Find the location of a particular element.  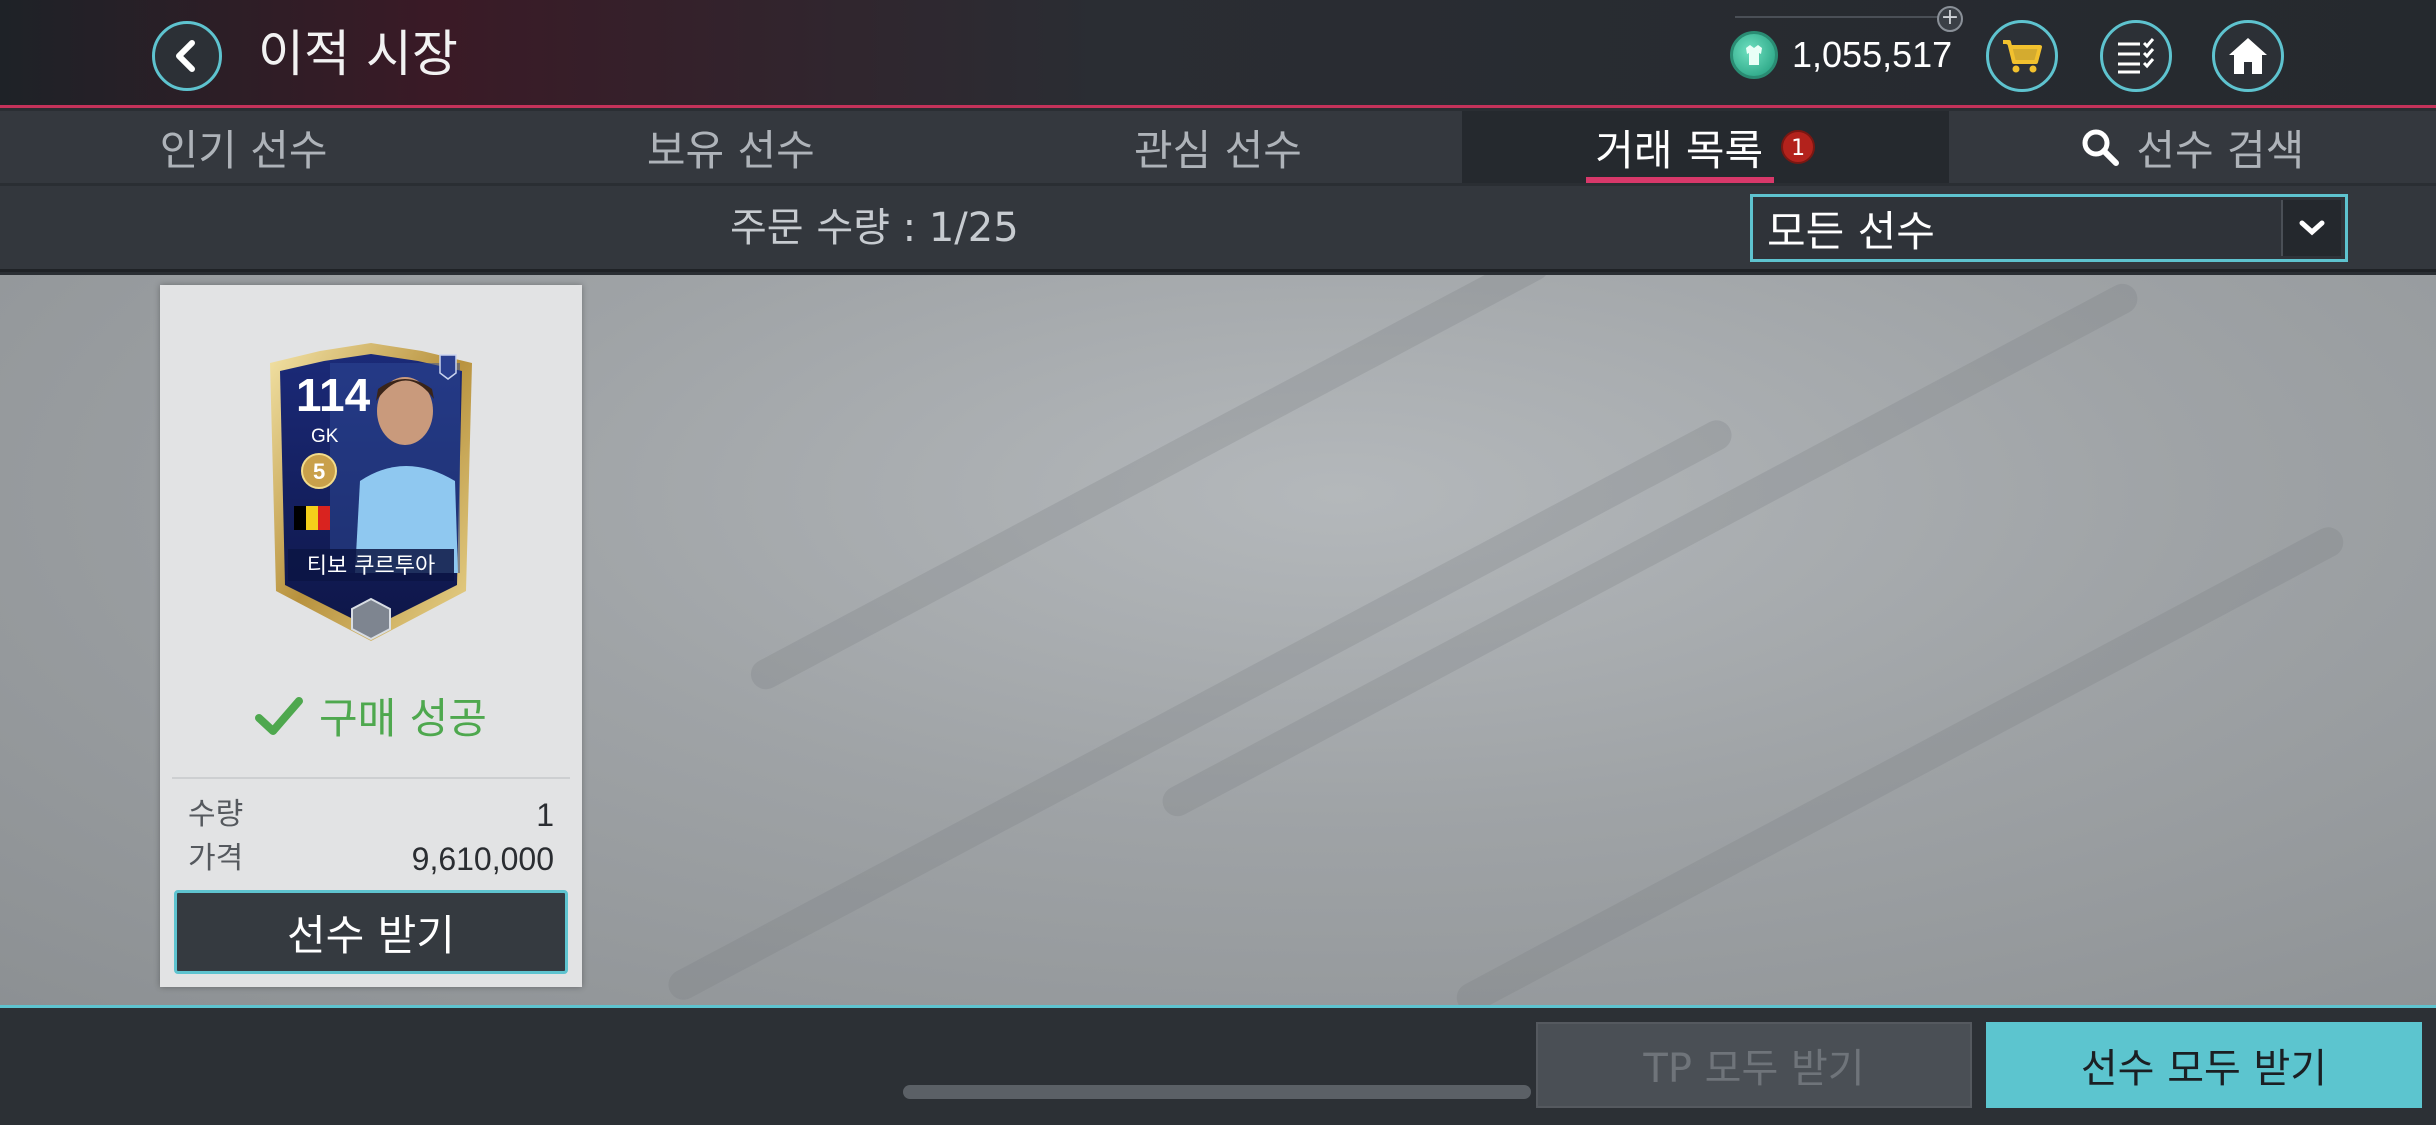

price-row: 가격 9,610,000 is located at coordinates (371, 855).